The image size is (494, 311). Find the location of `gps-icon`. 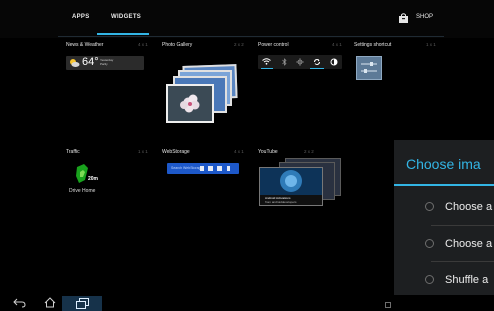

gps-icon is located at coordinates (300, 62).